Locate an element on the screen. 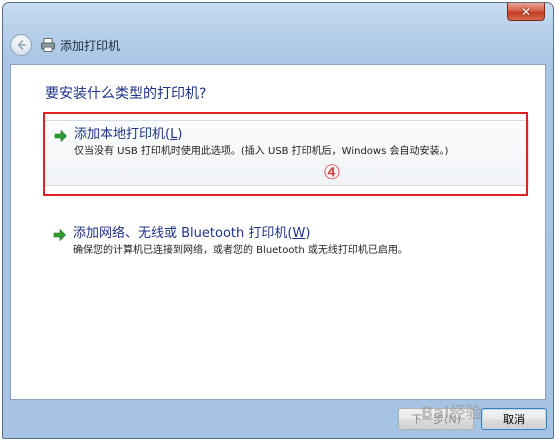 This screenshot has height=443, width=558. back-button is located at coordinates (21, 45).